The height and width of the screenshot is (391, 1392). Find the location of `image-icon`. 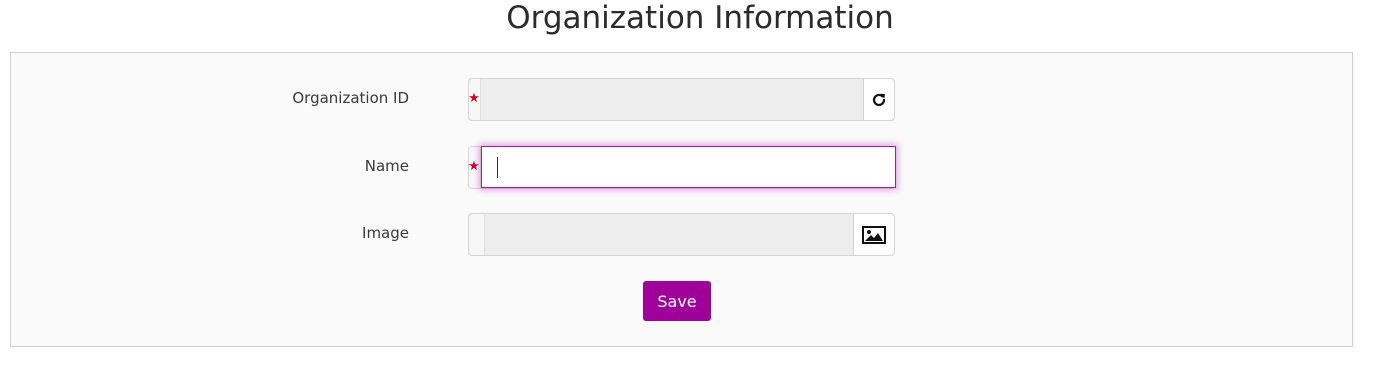

image-icon is located at coordinates (874, 234).